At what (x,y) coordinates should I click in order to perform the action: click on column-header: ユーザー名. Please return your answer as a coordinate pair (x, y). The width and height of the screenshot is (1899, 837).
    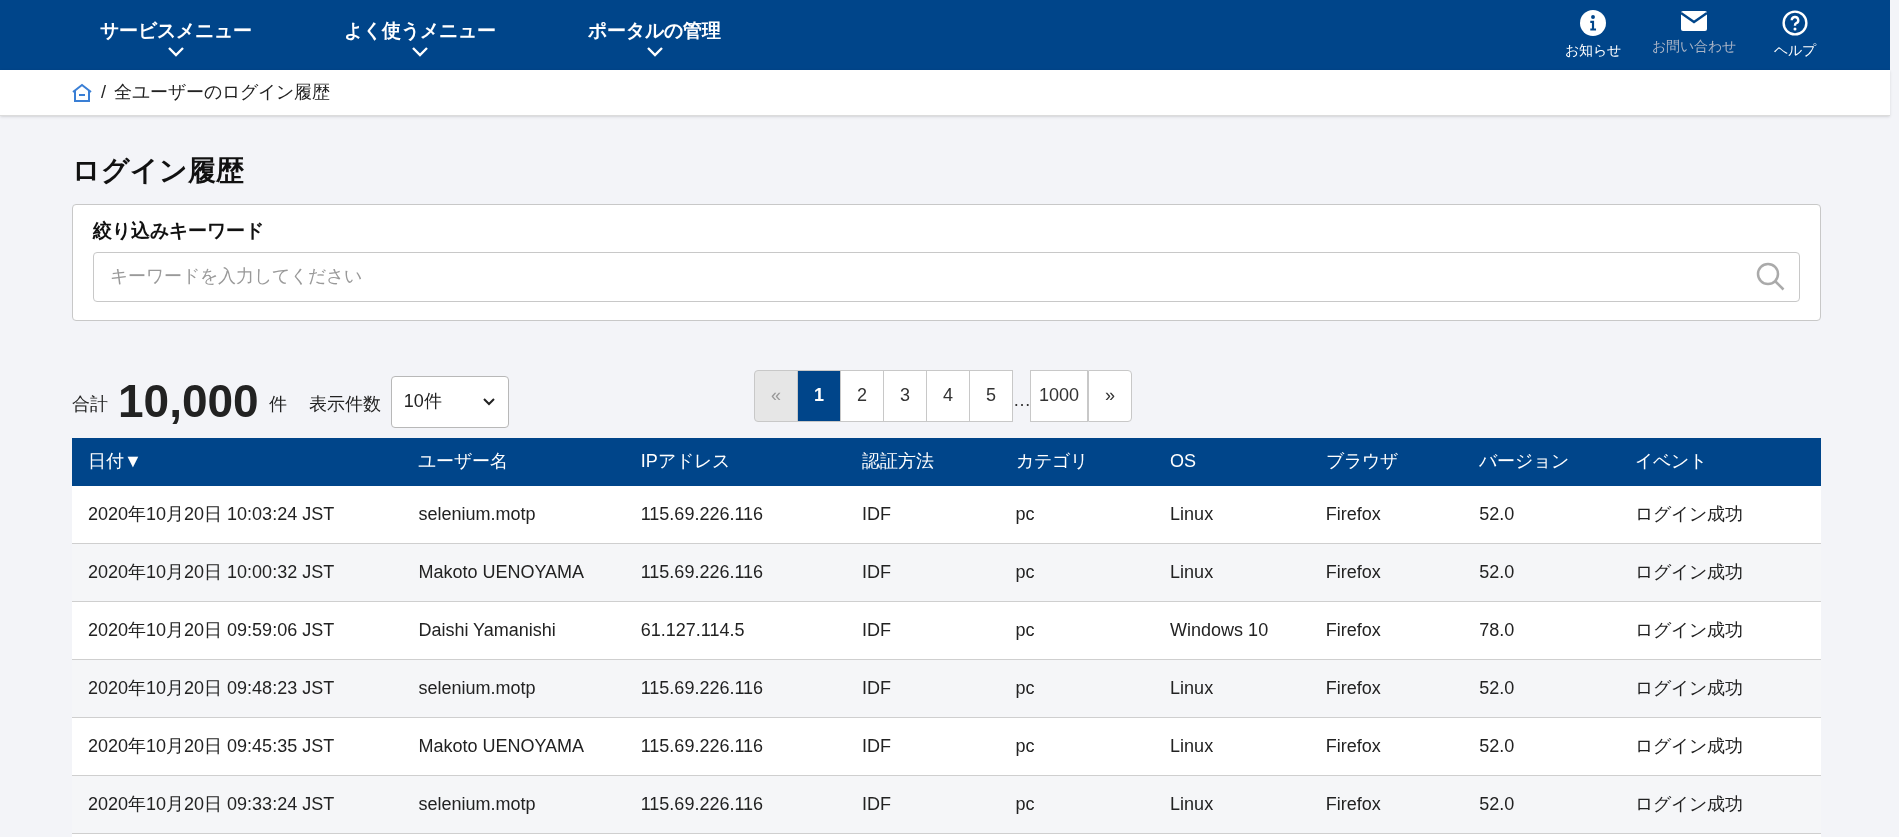
    Looking at the image, I should click on (513, 461).